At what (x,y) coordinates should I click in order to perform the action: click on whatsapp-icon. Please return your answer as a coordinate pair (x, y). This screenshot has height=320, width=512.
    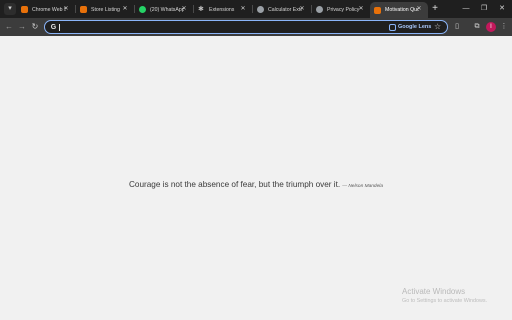
    Looking at the image, I should click on (142, 9).